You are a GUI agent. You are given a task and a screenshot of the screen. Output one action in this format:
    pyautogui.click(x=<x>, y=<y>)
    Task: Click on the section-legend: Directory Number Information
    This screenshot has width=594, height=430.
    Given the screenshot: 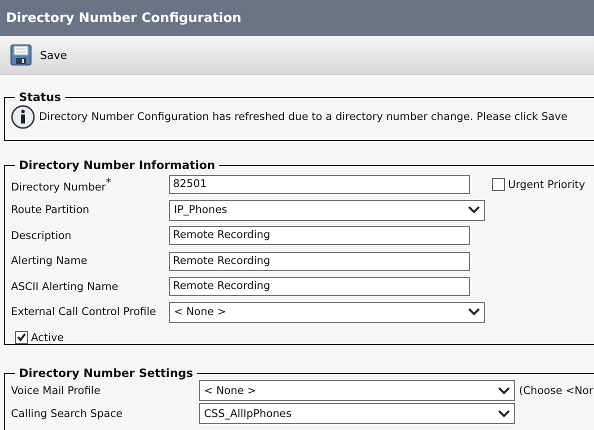 What is the action you would take?
    pyautogui.click(x=117, y=165)
    